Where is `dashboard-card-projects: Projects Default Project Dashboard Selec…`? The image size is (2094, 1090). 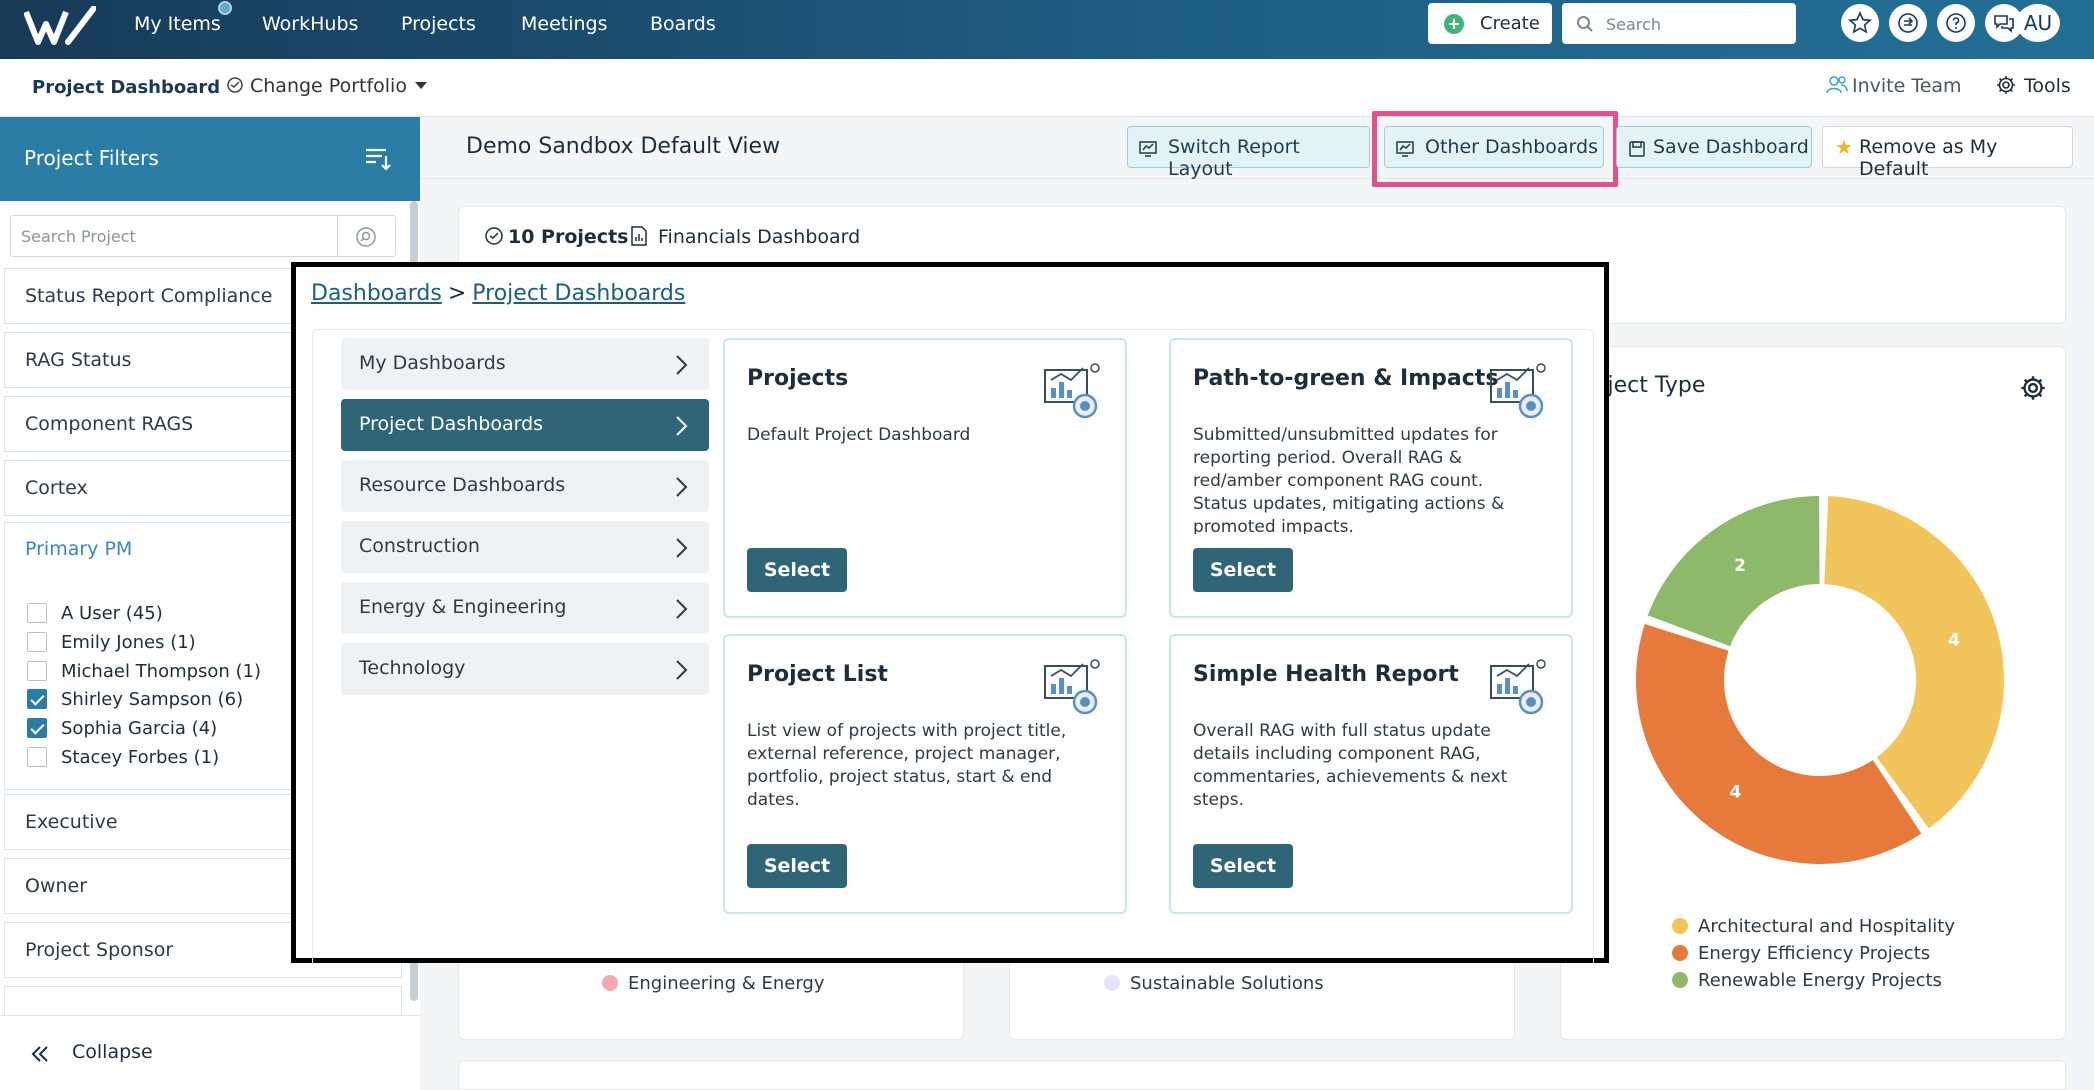
dashboard-card-projects: Projects Default Project Dashboard Selec… is located at coordinates (925, 478).